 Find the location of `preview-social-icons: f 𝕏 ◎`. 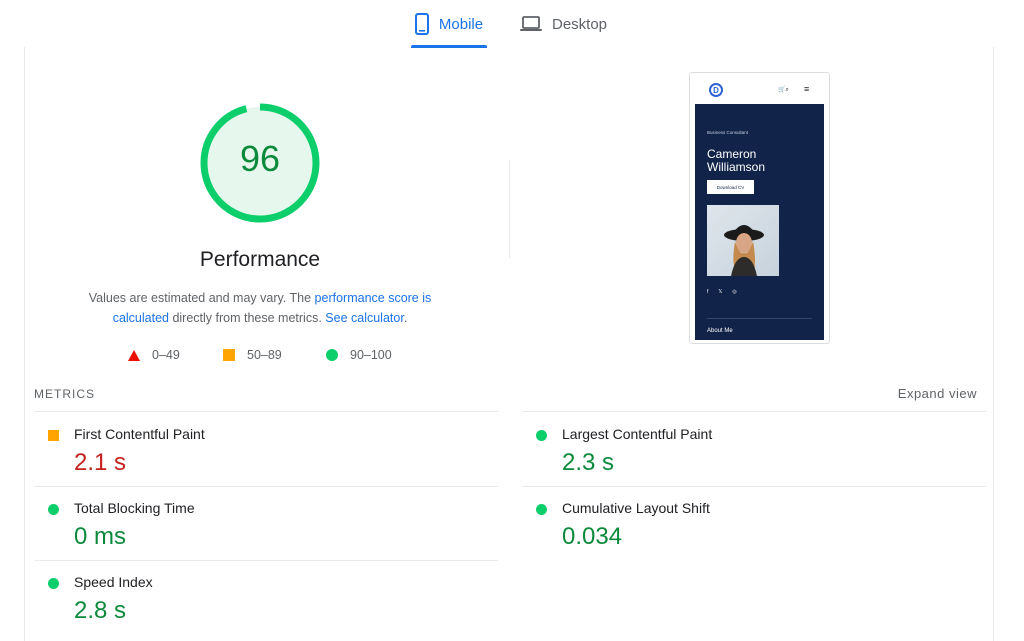

preview-social-icons: f 𝕏 ◎ is located at coordinates (722, 292).